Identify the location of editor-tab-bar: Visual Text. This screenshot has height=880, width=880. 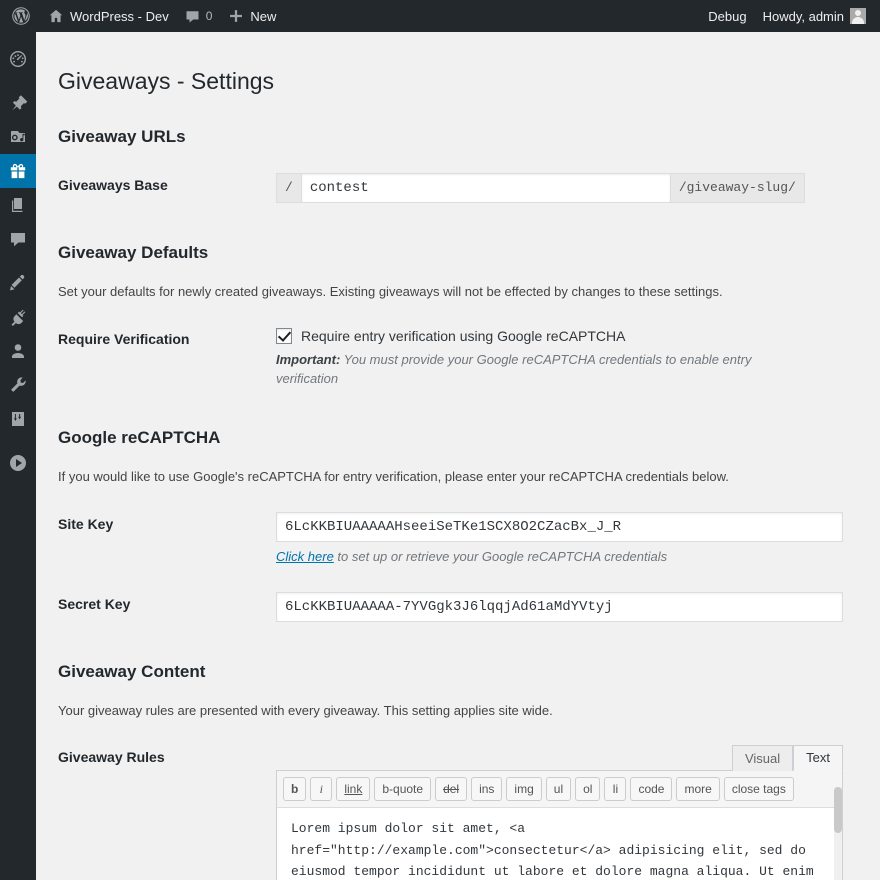
(559, 758).